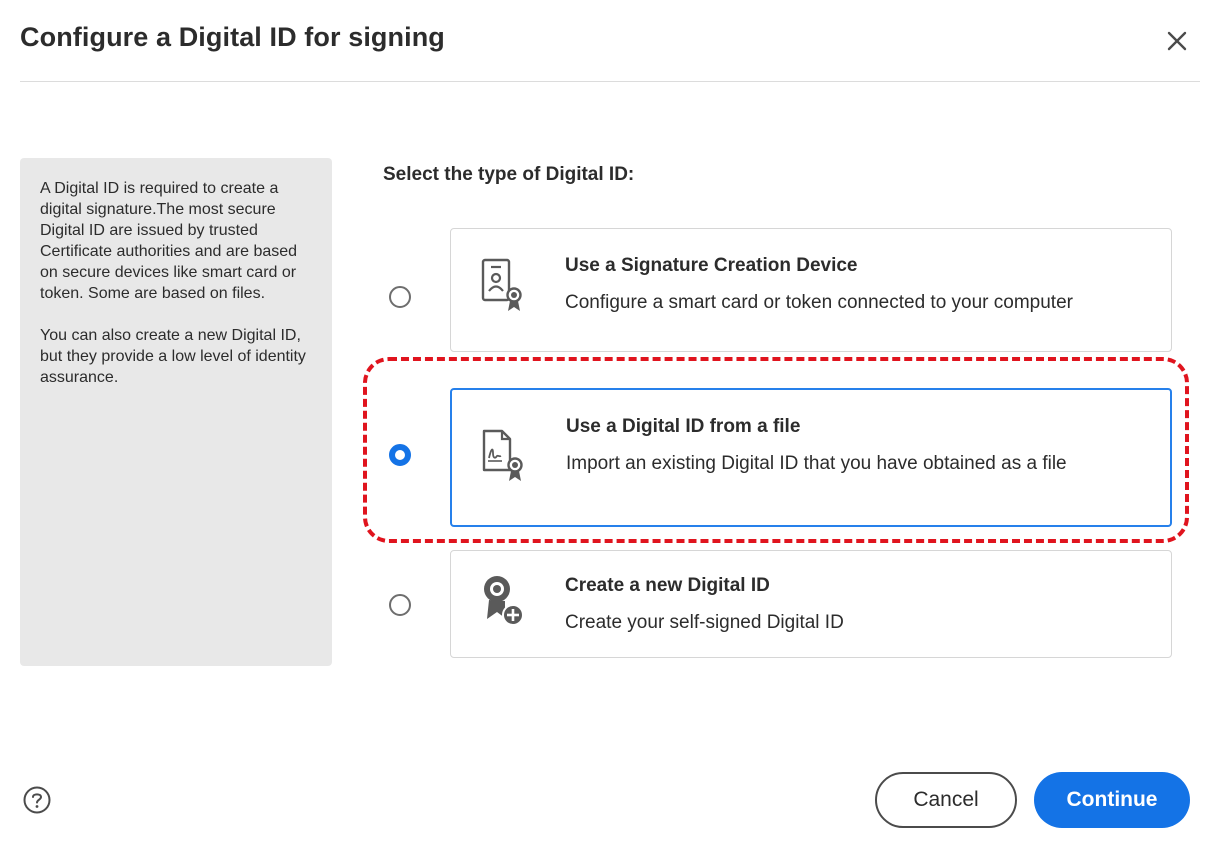 The image size is (1219, 841). I want to click on option-description: Create your self-signed Digital ID, so click(704, 622).